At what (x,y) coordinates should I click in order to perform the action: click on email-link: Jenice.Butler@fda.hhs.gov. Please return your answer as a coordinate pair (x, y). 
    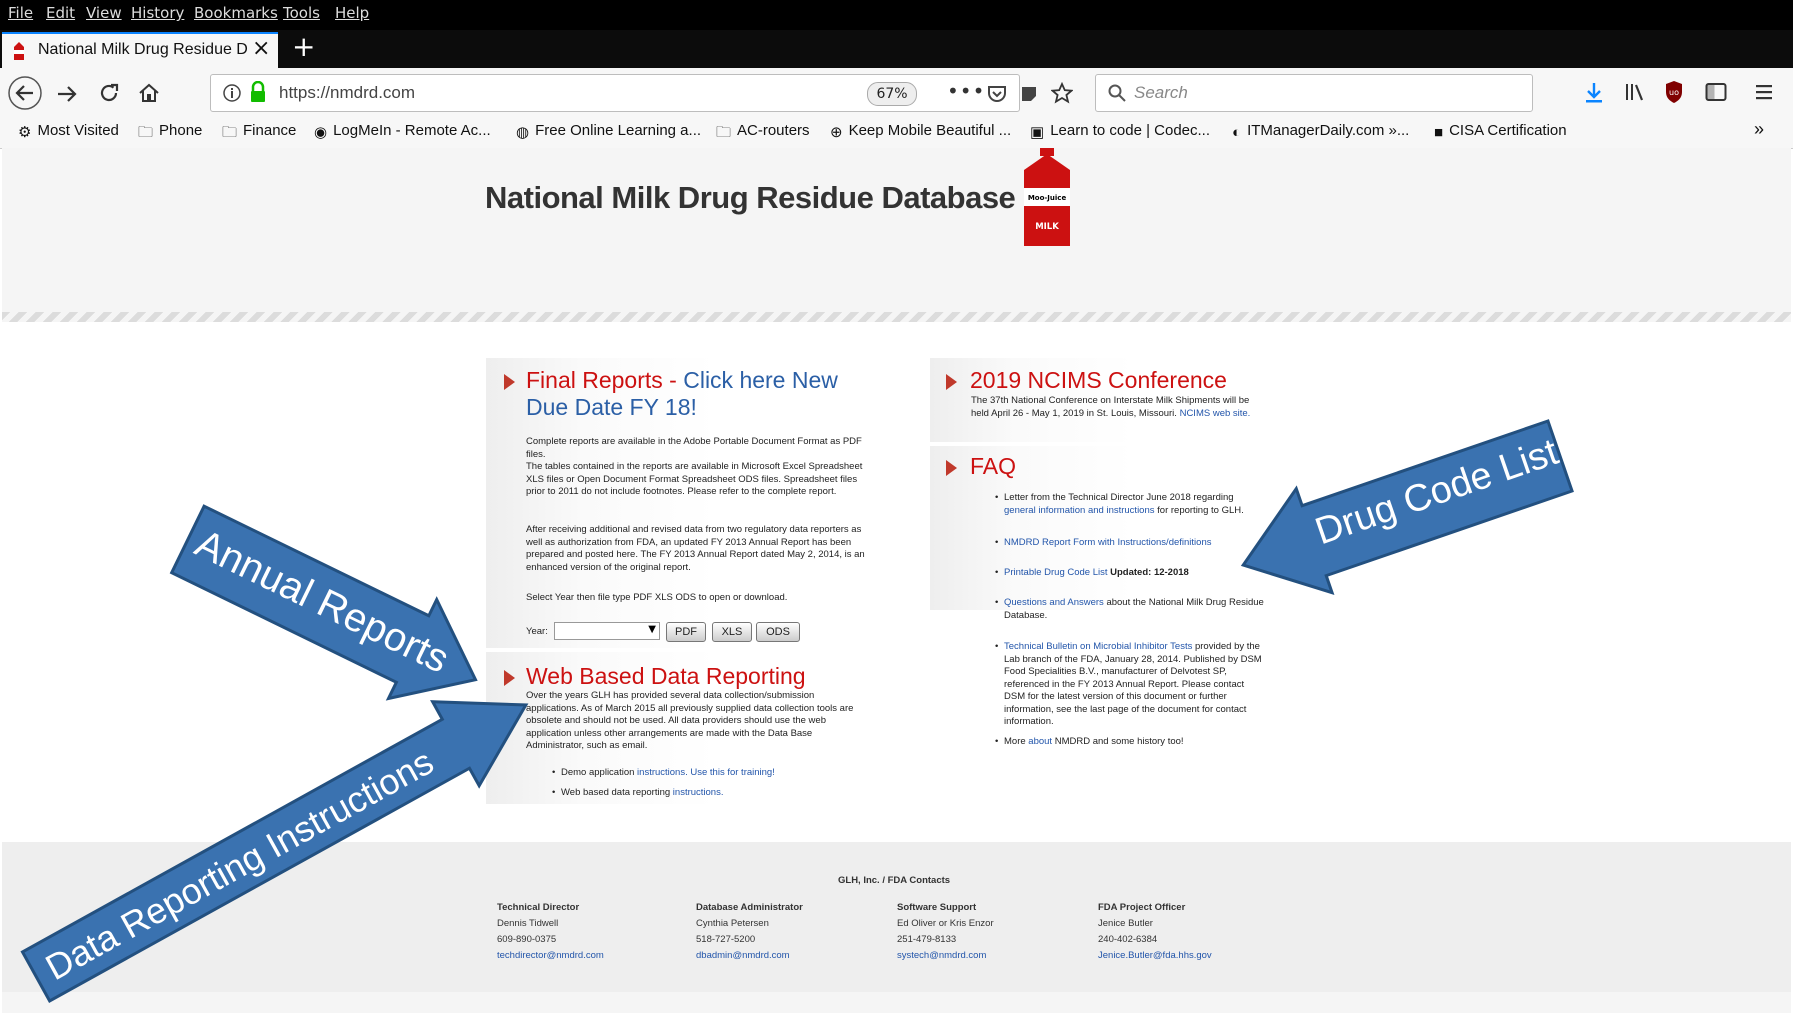
    Looking at the image, I should click on (1155, 955).